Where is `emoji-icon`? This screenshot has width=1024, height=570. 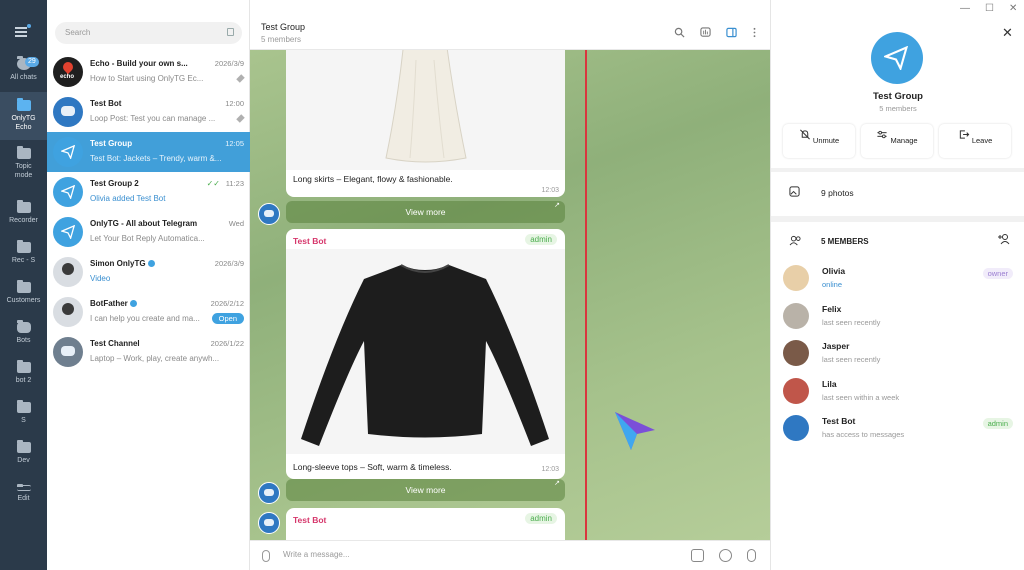 emoji-icon is located at coordinates (725, 555).